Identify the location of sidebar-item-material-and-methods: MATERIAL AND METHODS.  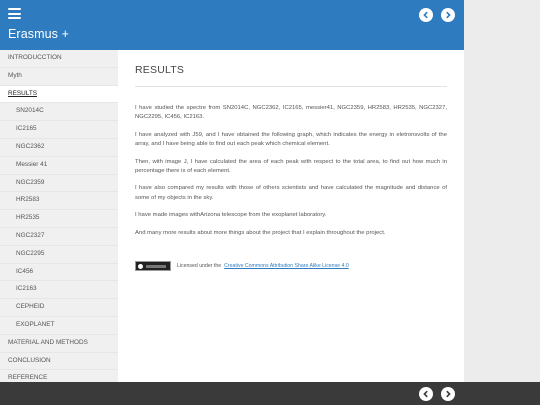
(59, 344).